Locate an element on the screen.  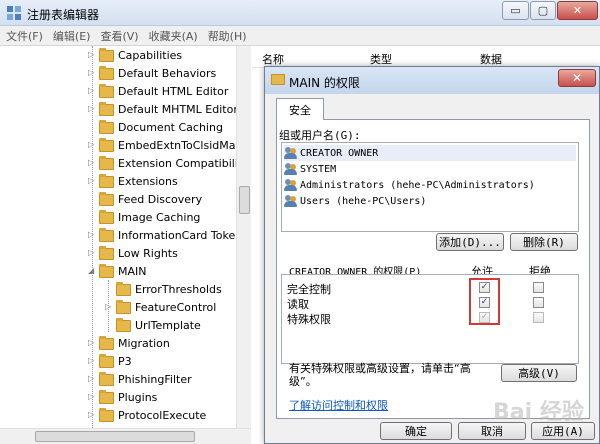
groups-label: 组或用户名(G): is located at coordinates (320, 135).